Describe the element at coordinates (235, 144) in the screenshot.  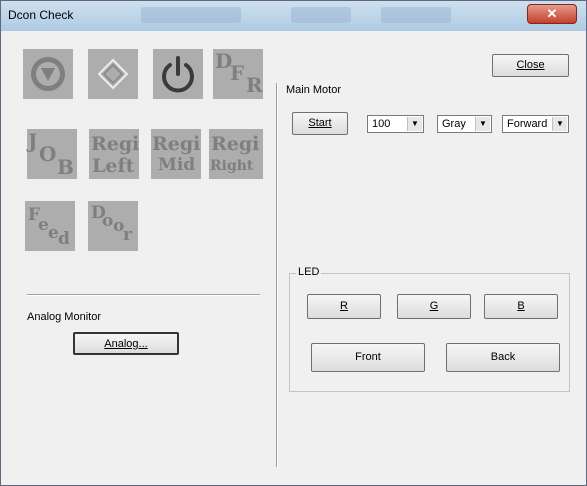
I see `regi-right-line1: Regi` at that location.